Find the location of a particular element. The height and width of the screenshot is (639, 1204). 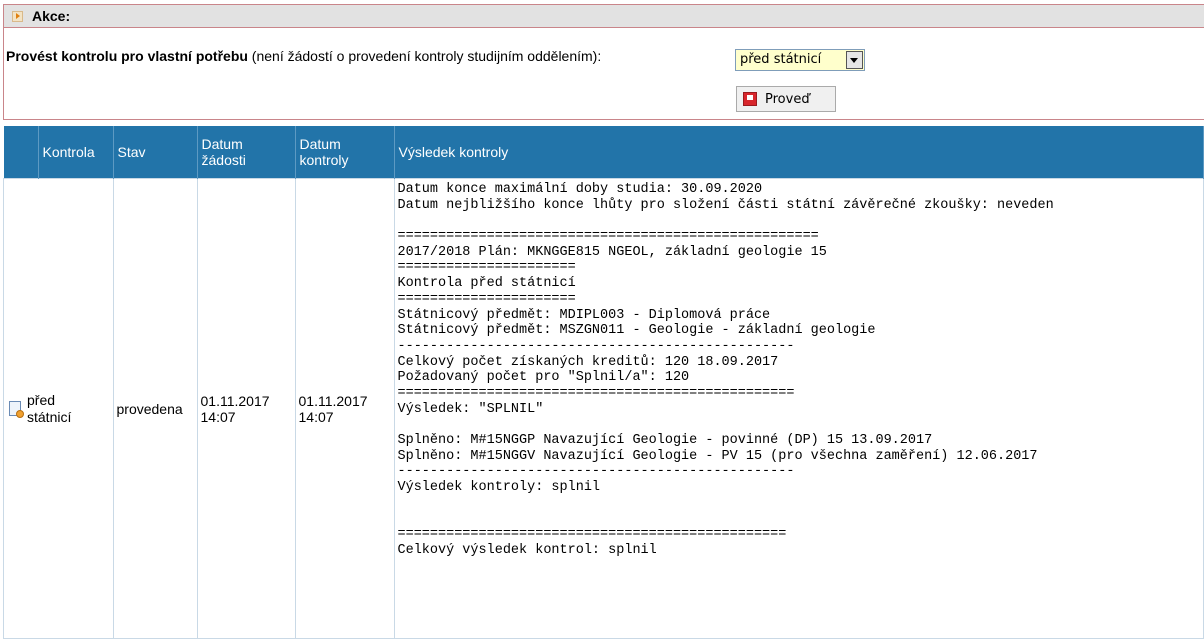

kontrola-label-bold: Provést kontrolu pro vlastní potřebu is located at coordinates (127, 56).